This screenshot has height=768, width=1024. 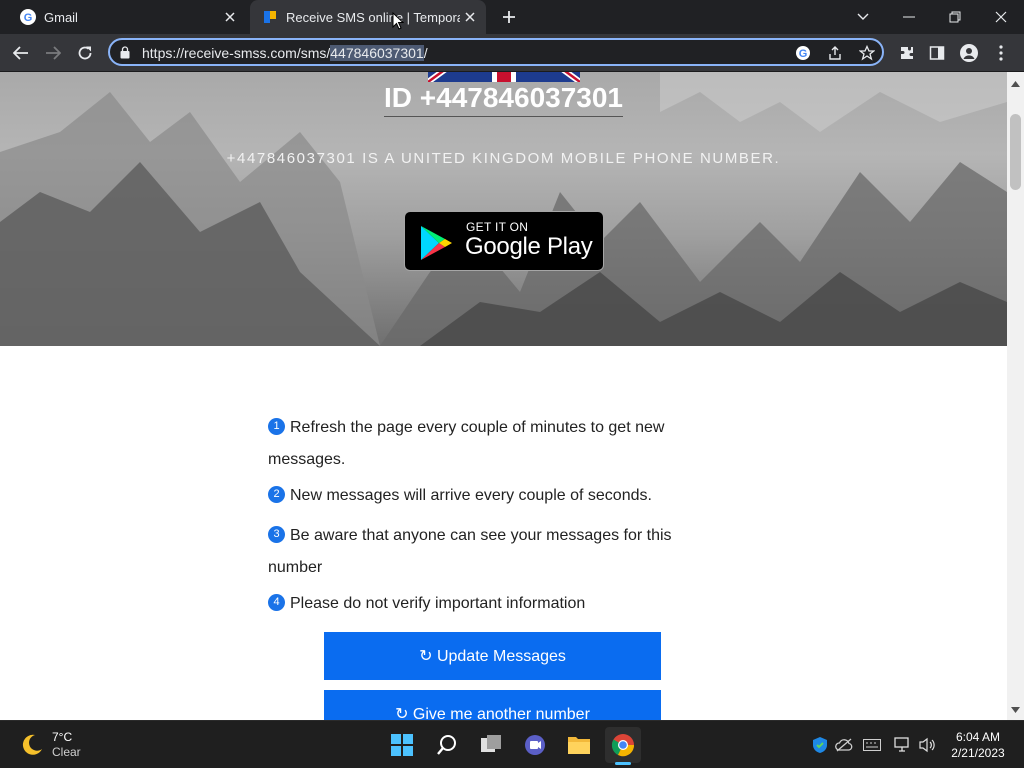 I want to click on tab-strip: G Gmail Receive SMS online | Temporary P, so click(x=512, y=17).